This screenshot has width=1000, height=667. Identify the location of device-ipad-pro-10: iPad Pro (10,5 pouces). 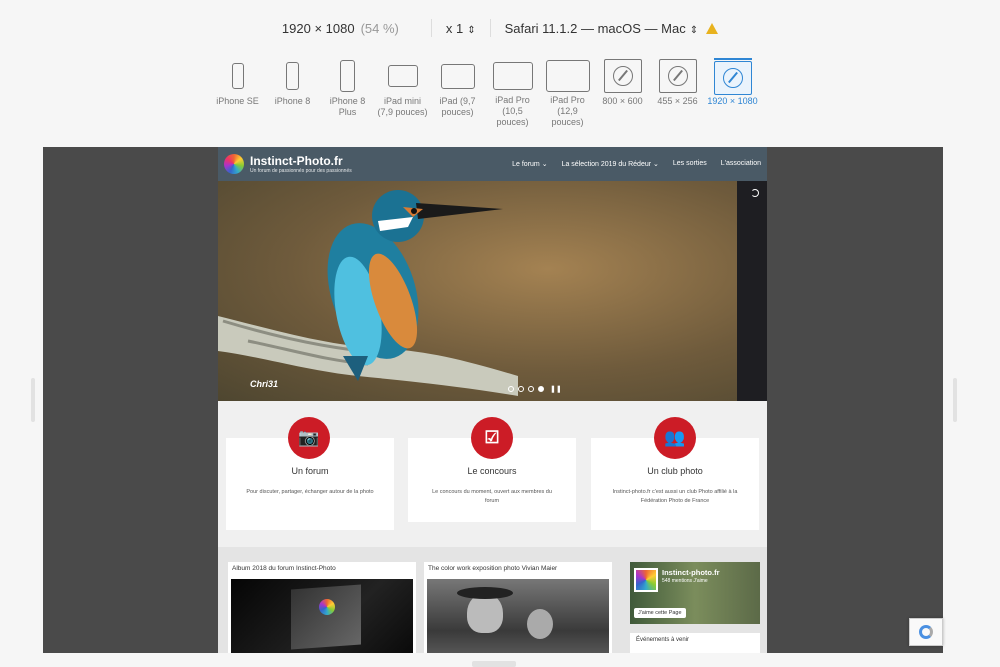
(512, 93).